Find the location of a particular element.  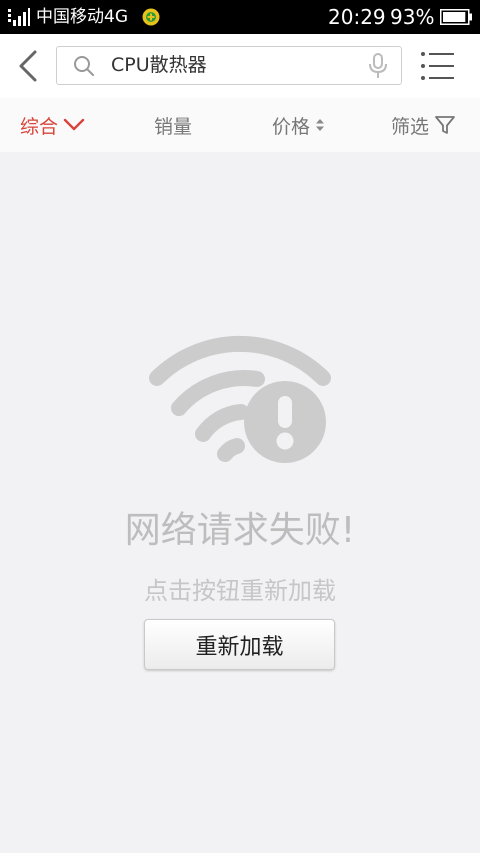

tab-label: 销量 is located at coordinates (173, 126).